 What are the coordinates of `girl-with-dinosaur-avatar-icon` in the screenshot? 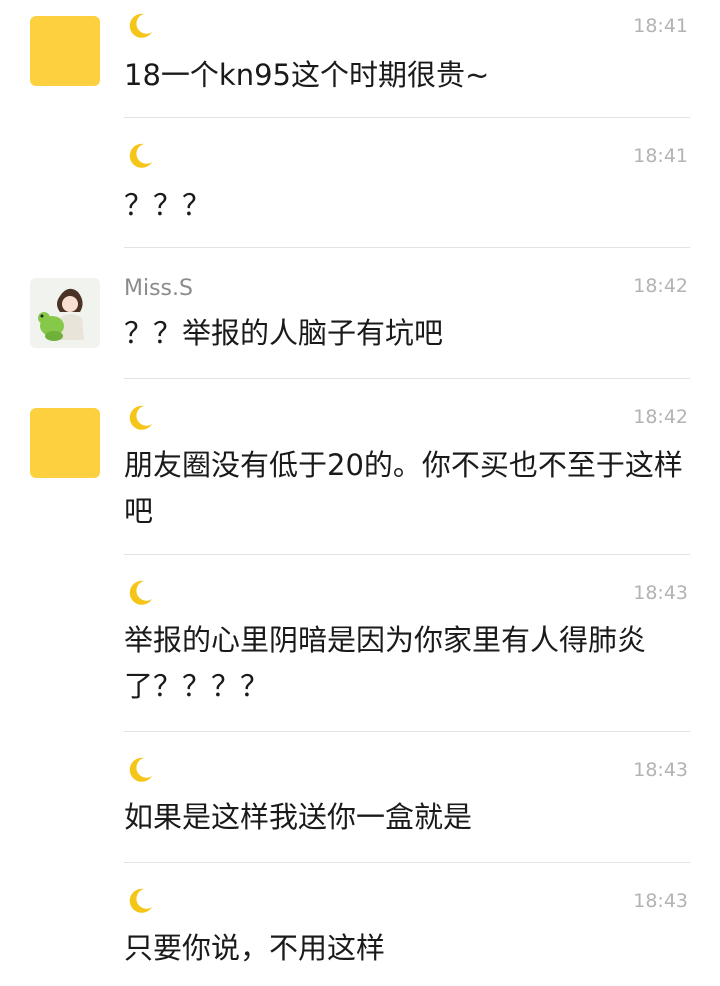 It's located at (65, 313).